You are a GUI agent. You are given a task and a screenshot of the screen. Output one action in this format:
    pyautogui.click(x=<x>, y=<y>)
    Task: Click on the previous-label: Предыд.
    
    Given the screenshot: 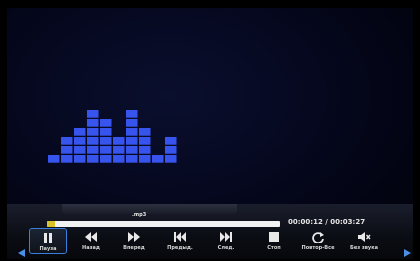 What is the action you would take?
    pyautogui.click(x=180, y=248)
    